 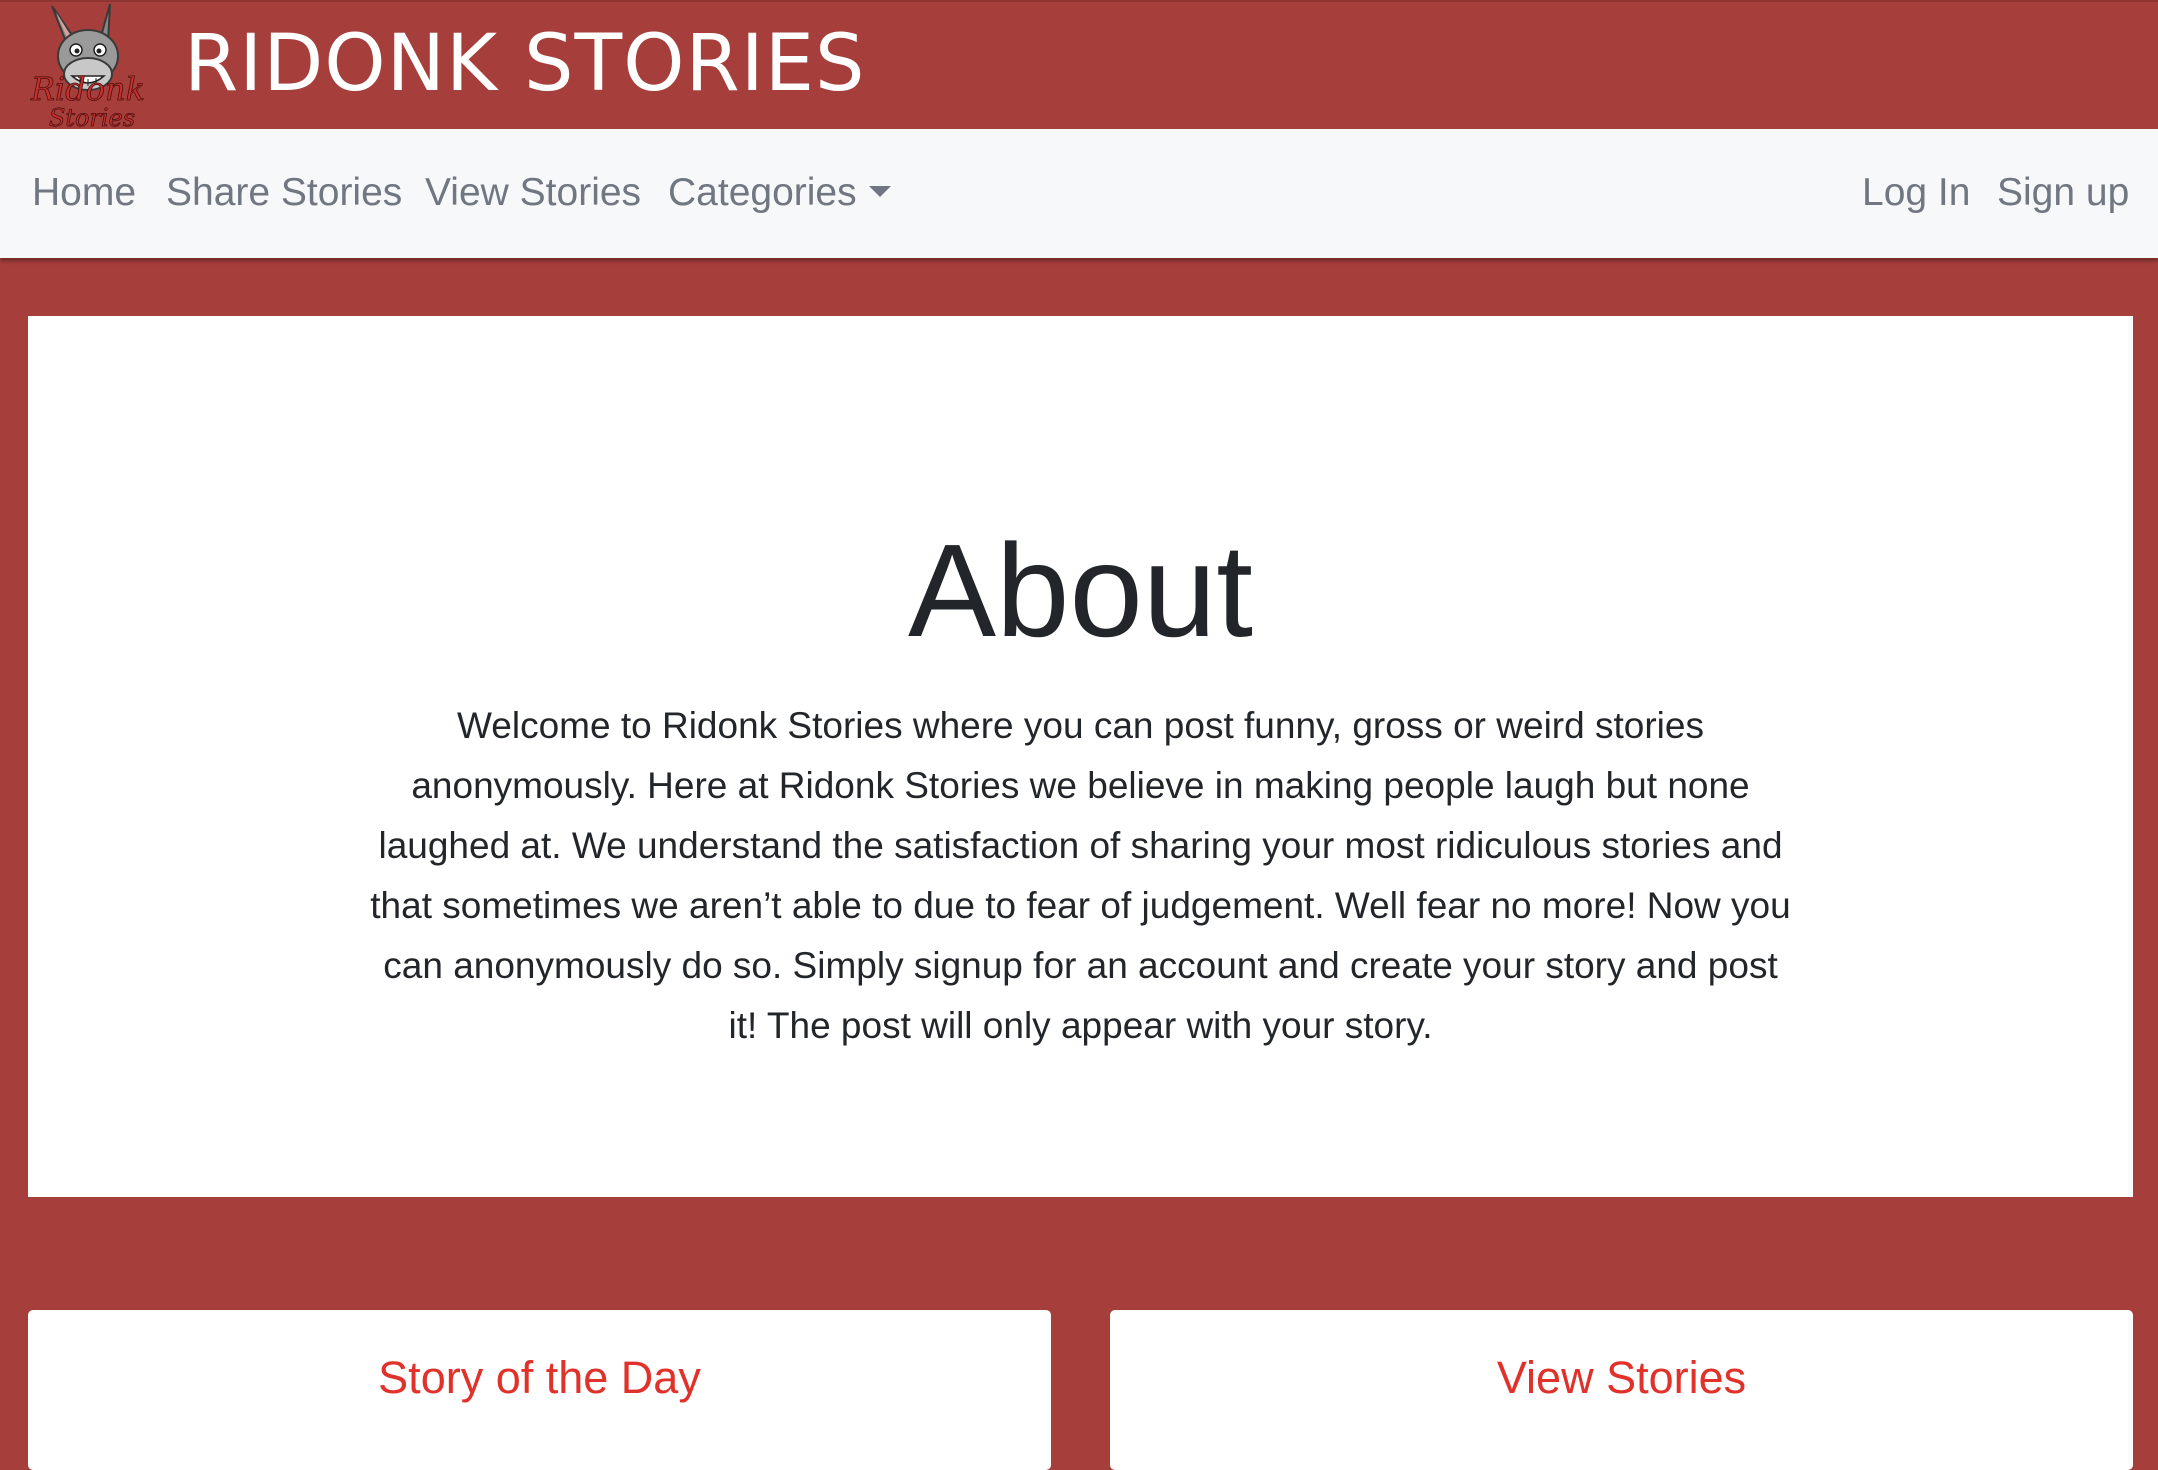 I want to click on nav-categories-label: Categories, so click(x=762, y=192).